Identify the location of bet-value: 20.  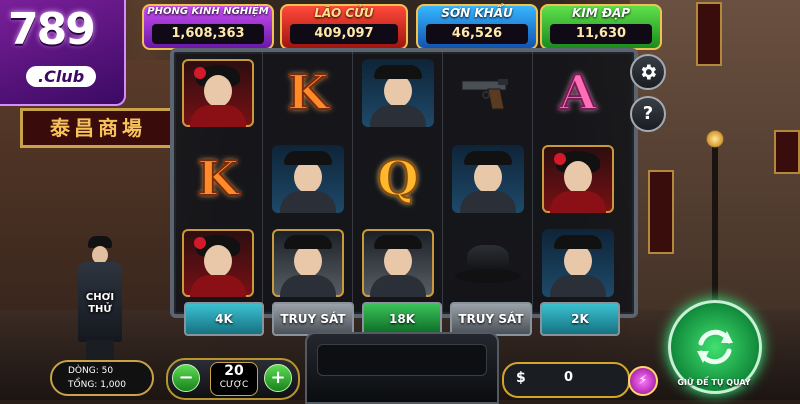
(234, 371).